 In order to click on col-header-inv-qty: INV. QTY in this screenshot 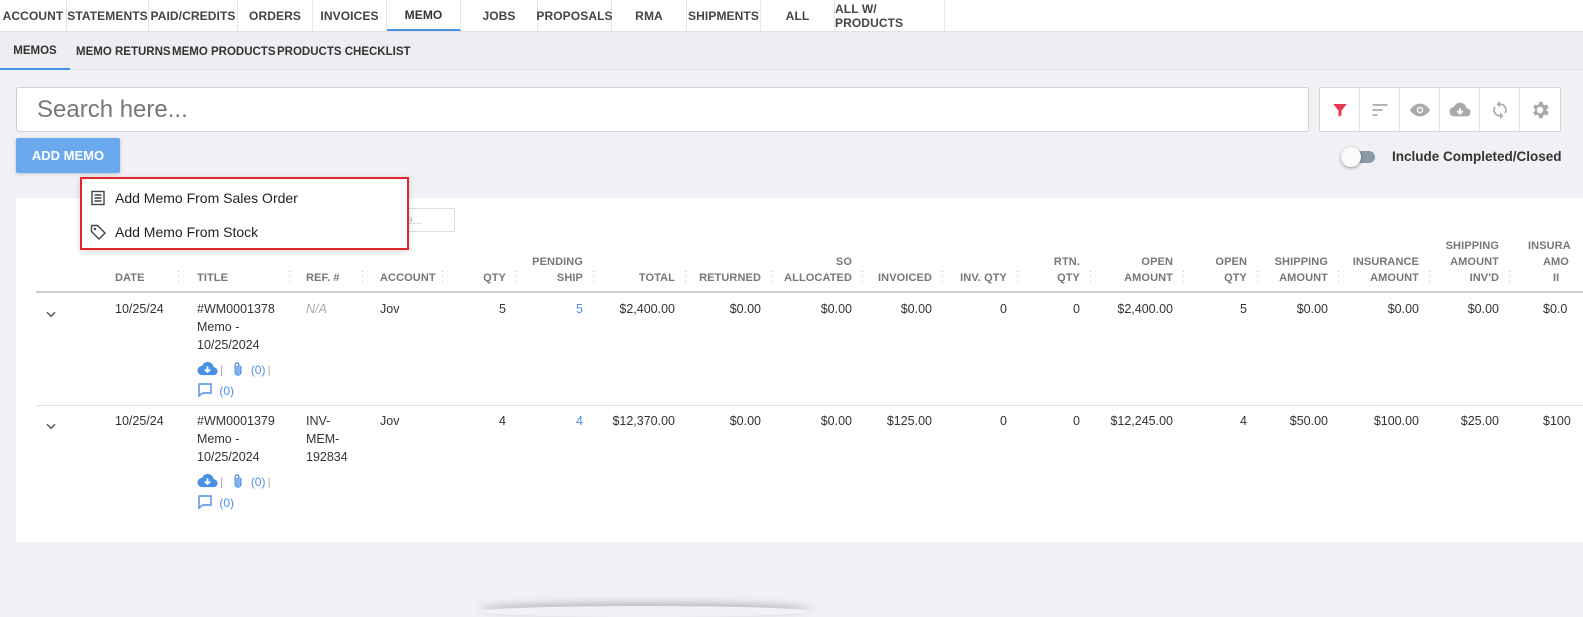, I will do `click(978, 278)`.